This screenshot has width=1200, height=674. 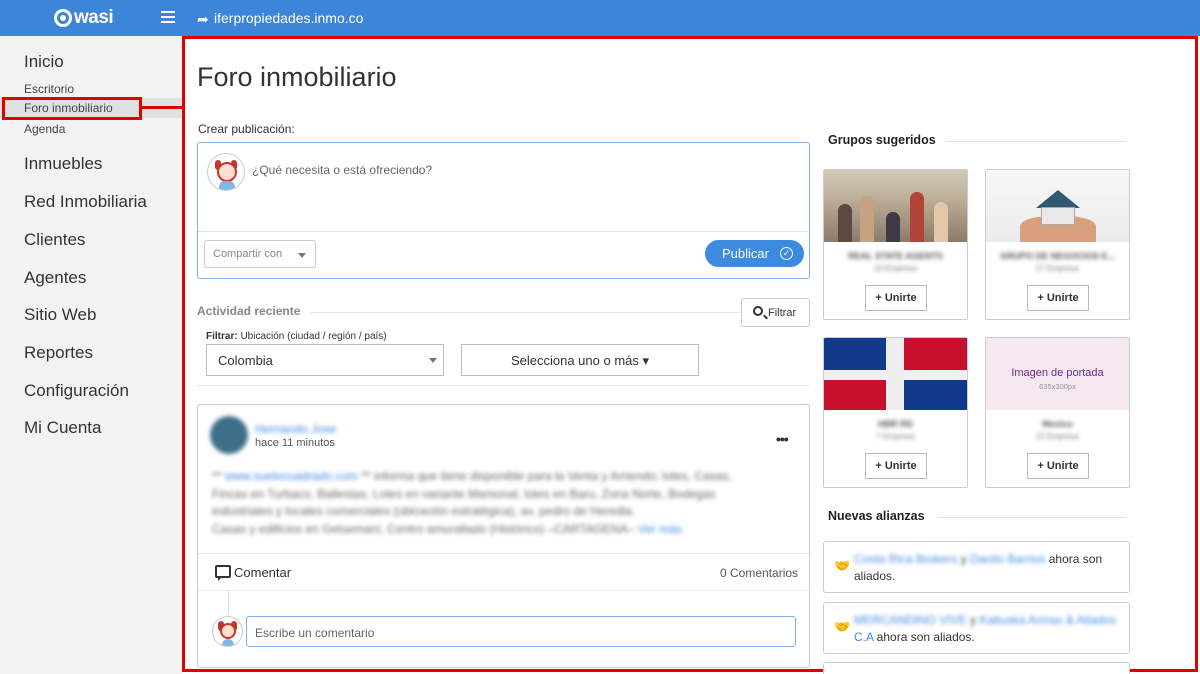 What do you see at coordinates (758, 311) in the screenshot?
I see `search-icon` at bounding box center [758, 311].